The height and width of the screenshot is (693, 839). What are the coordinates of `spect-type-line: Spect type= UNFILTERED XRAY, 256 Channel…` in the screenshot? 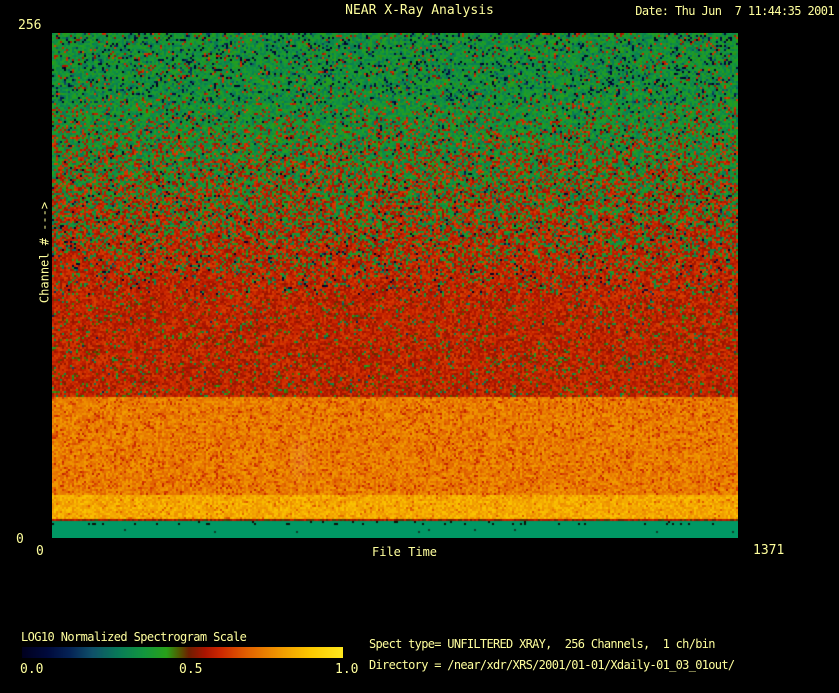 It's located at (542, 644).